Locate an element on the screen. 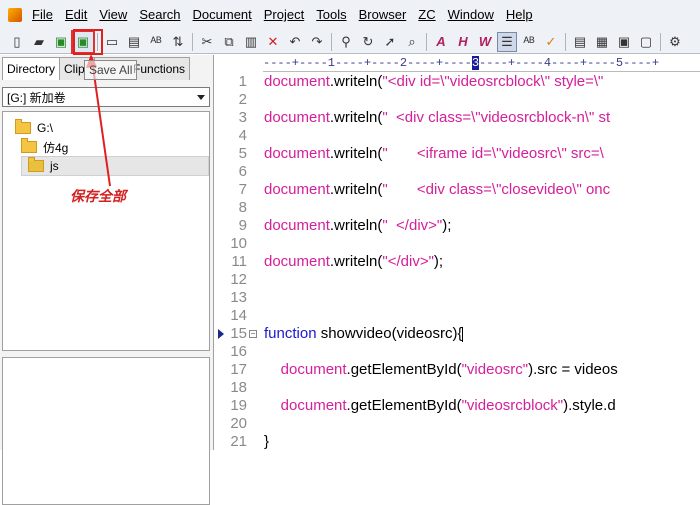  code-token: document is located at coordinates (297, 81).